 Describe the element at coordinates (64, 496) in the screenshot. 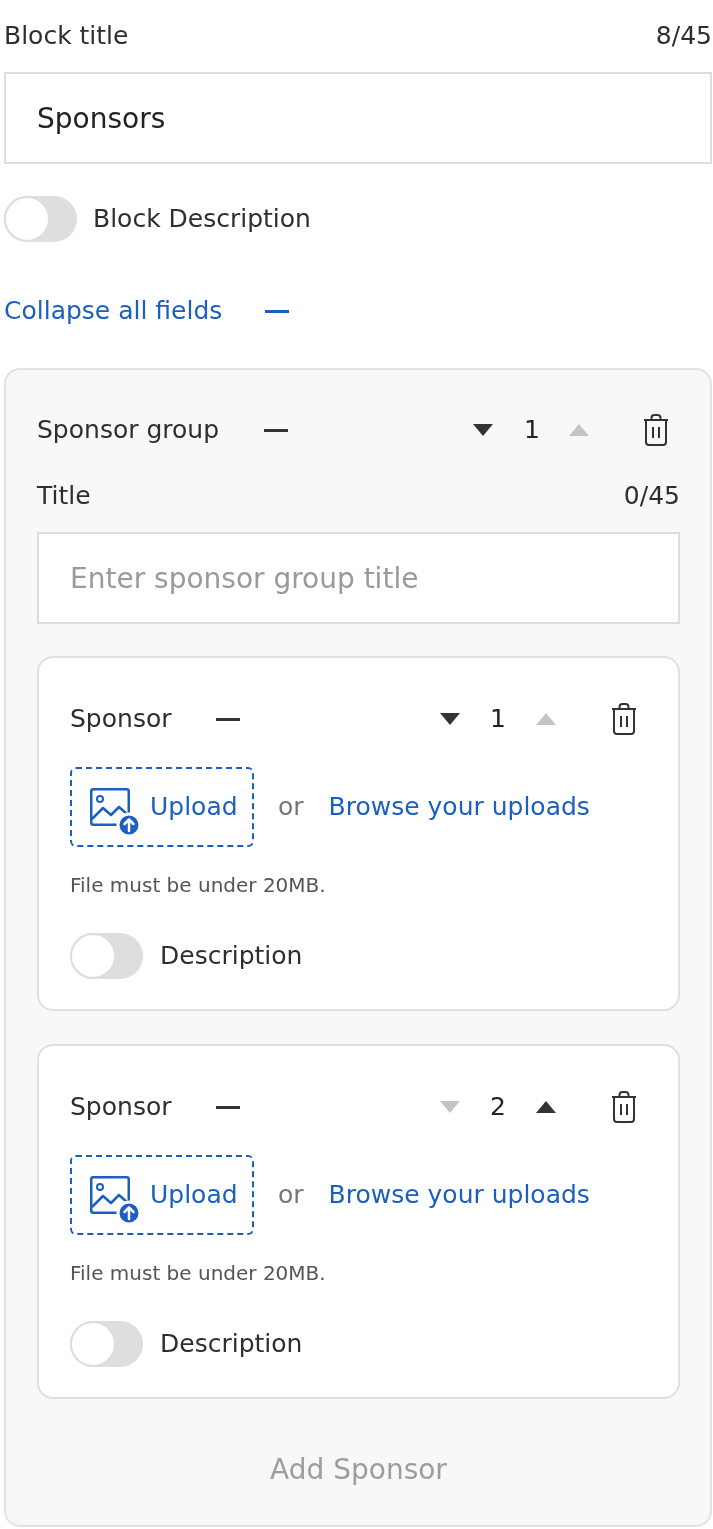

I see `field-label: Title` at that location.